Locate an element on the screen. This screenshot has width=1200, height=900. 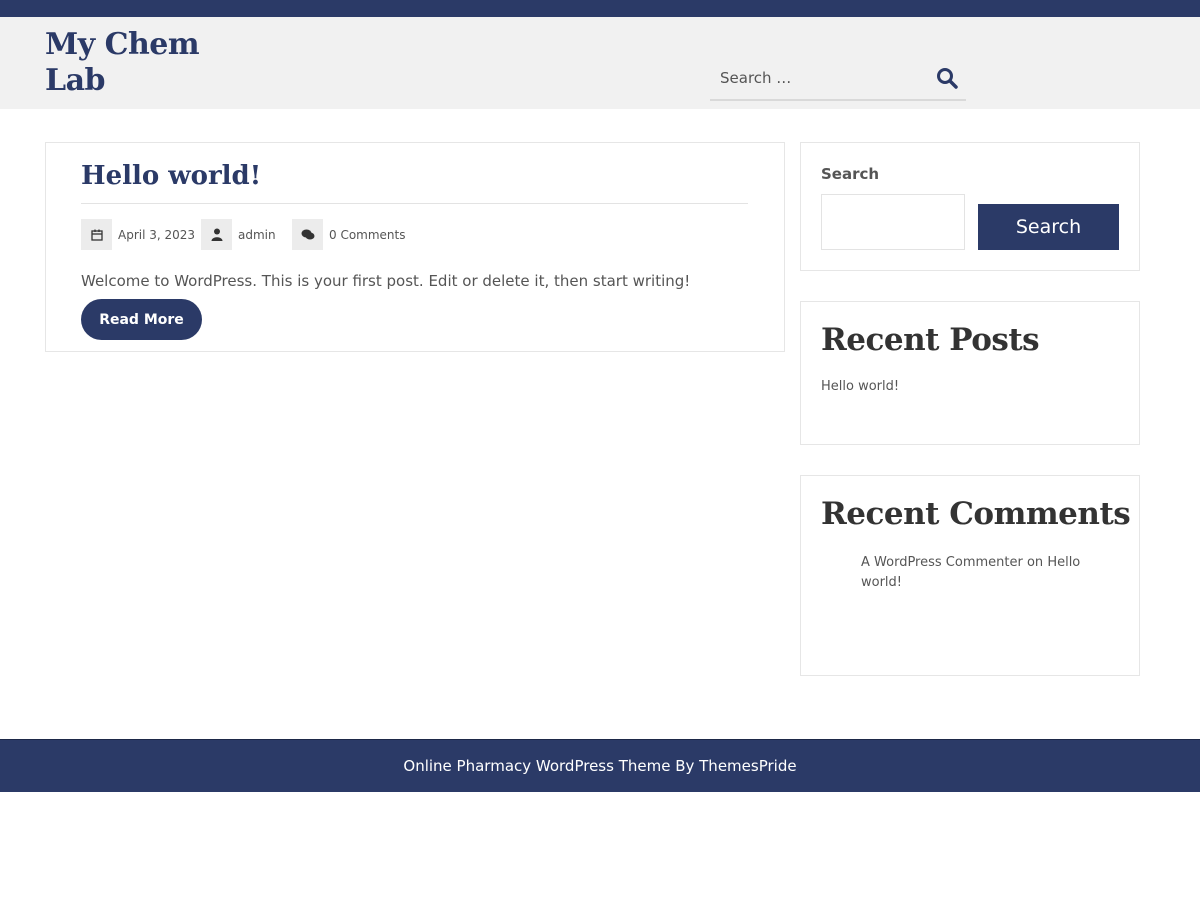
comments-icon is located at coordinates (307, 234).